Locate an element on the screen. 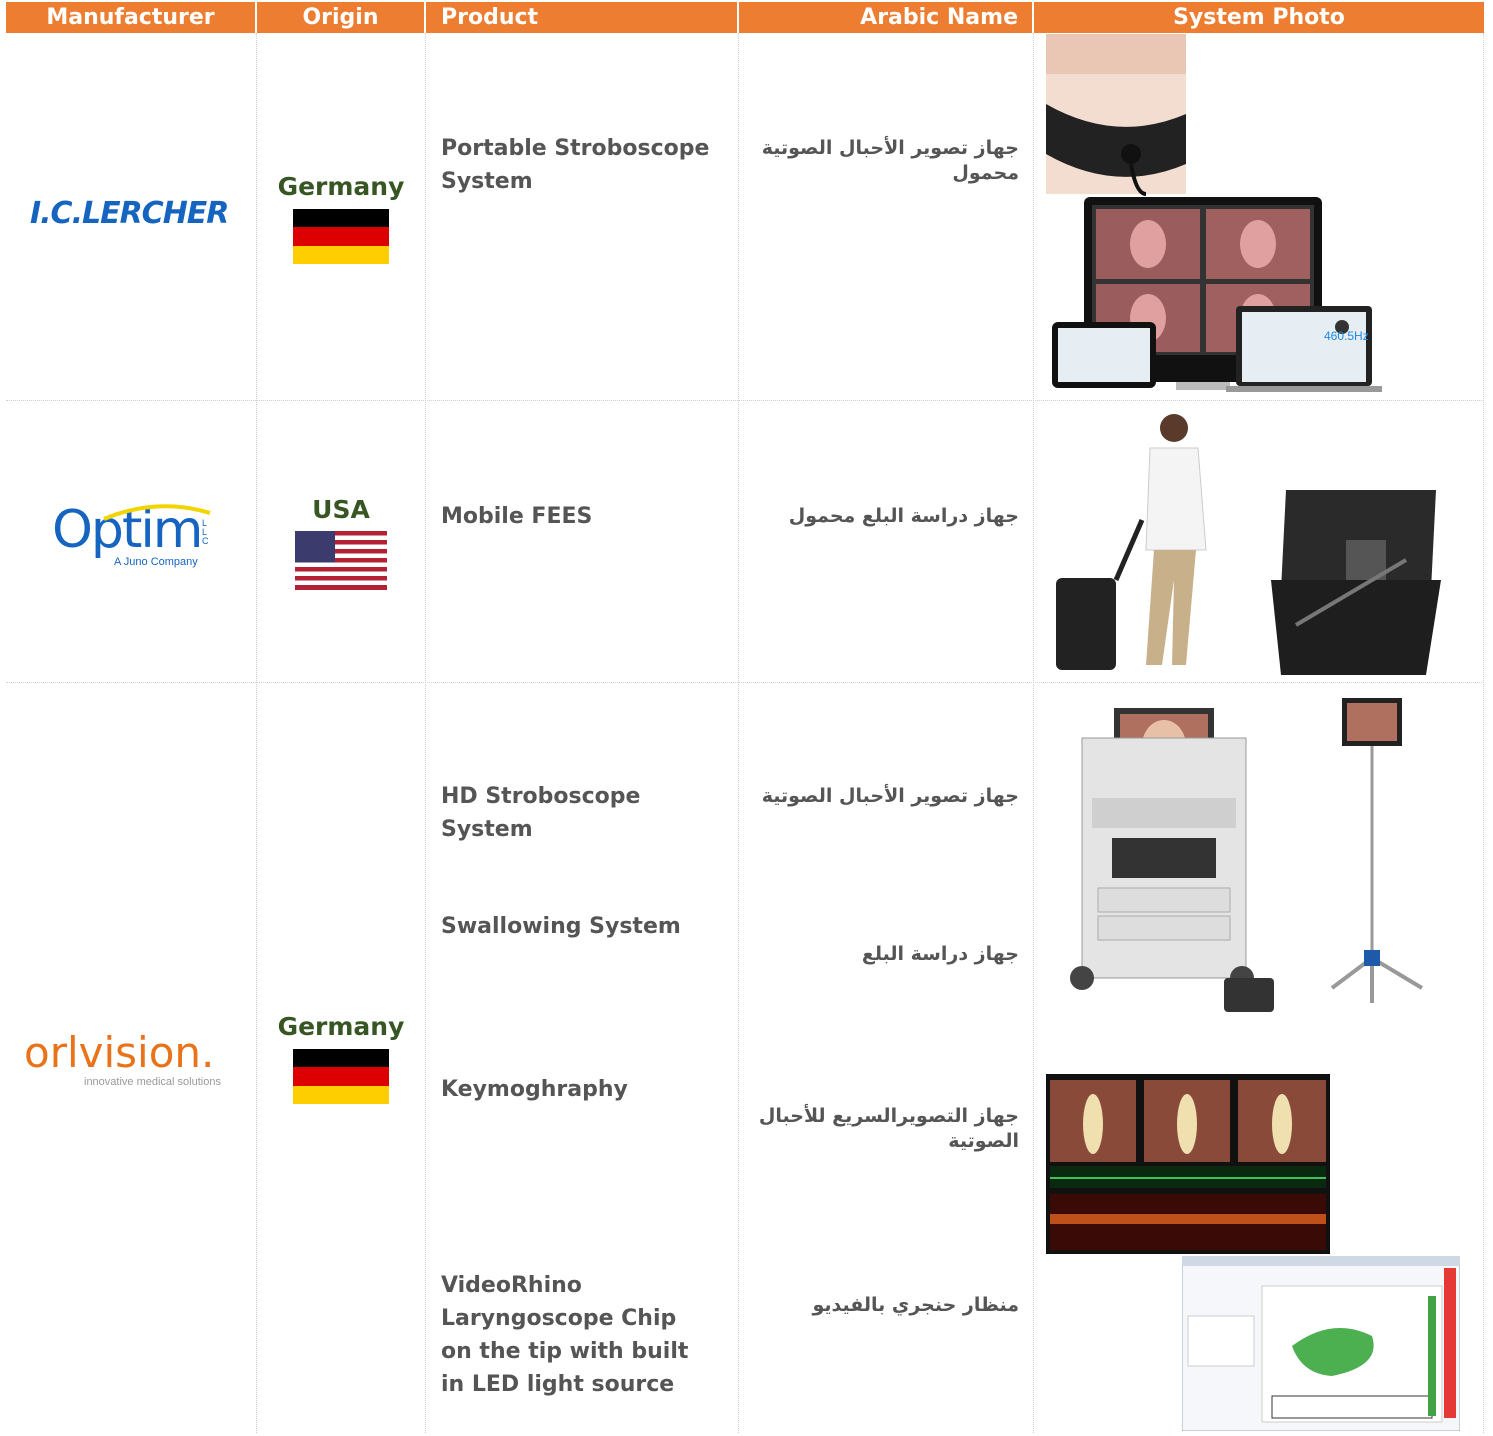 The width and height of the screenshot is (1493, 1436). usa-flag-icon is located at coordinates (341, 560).